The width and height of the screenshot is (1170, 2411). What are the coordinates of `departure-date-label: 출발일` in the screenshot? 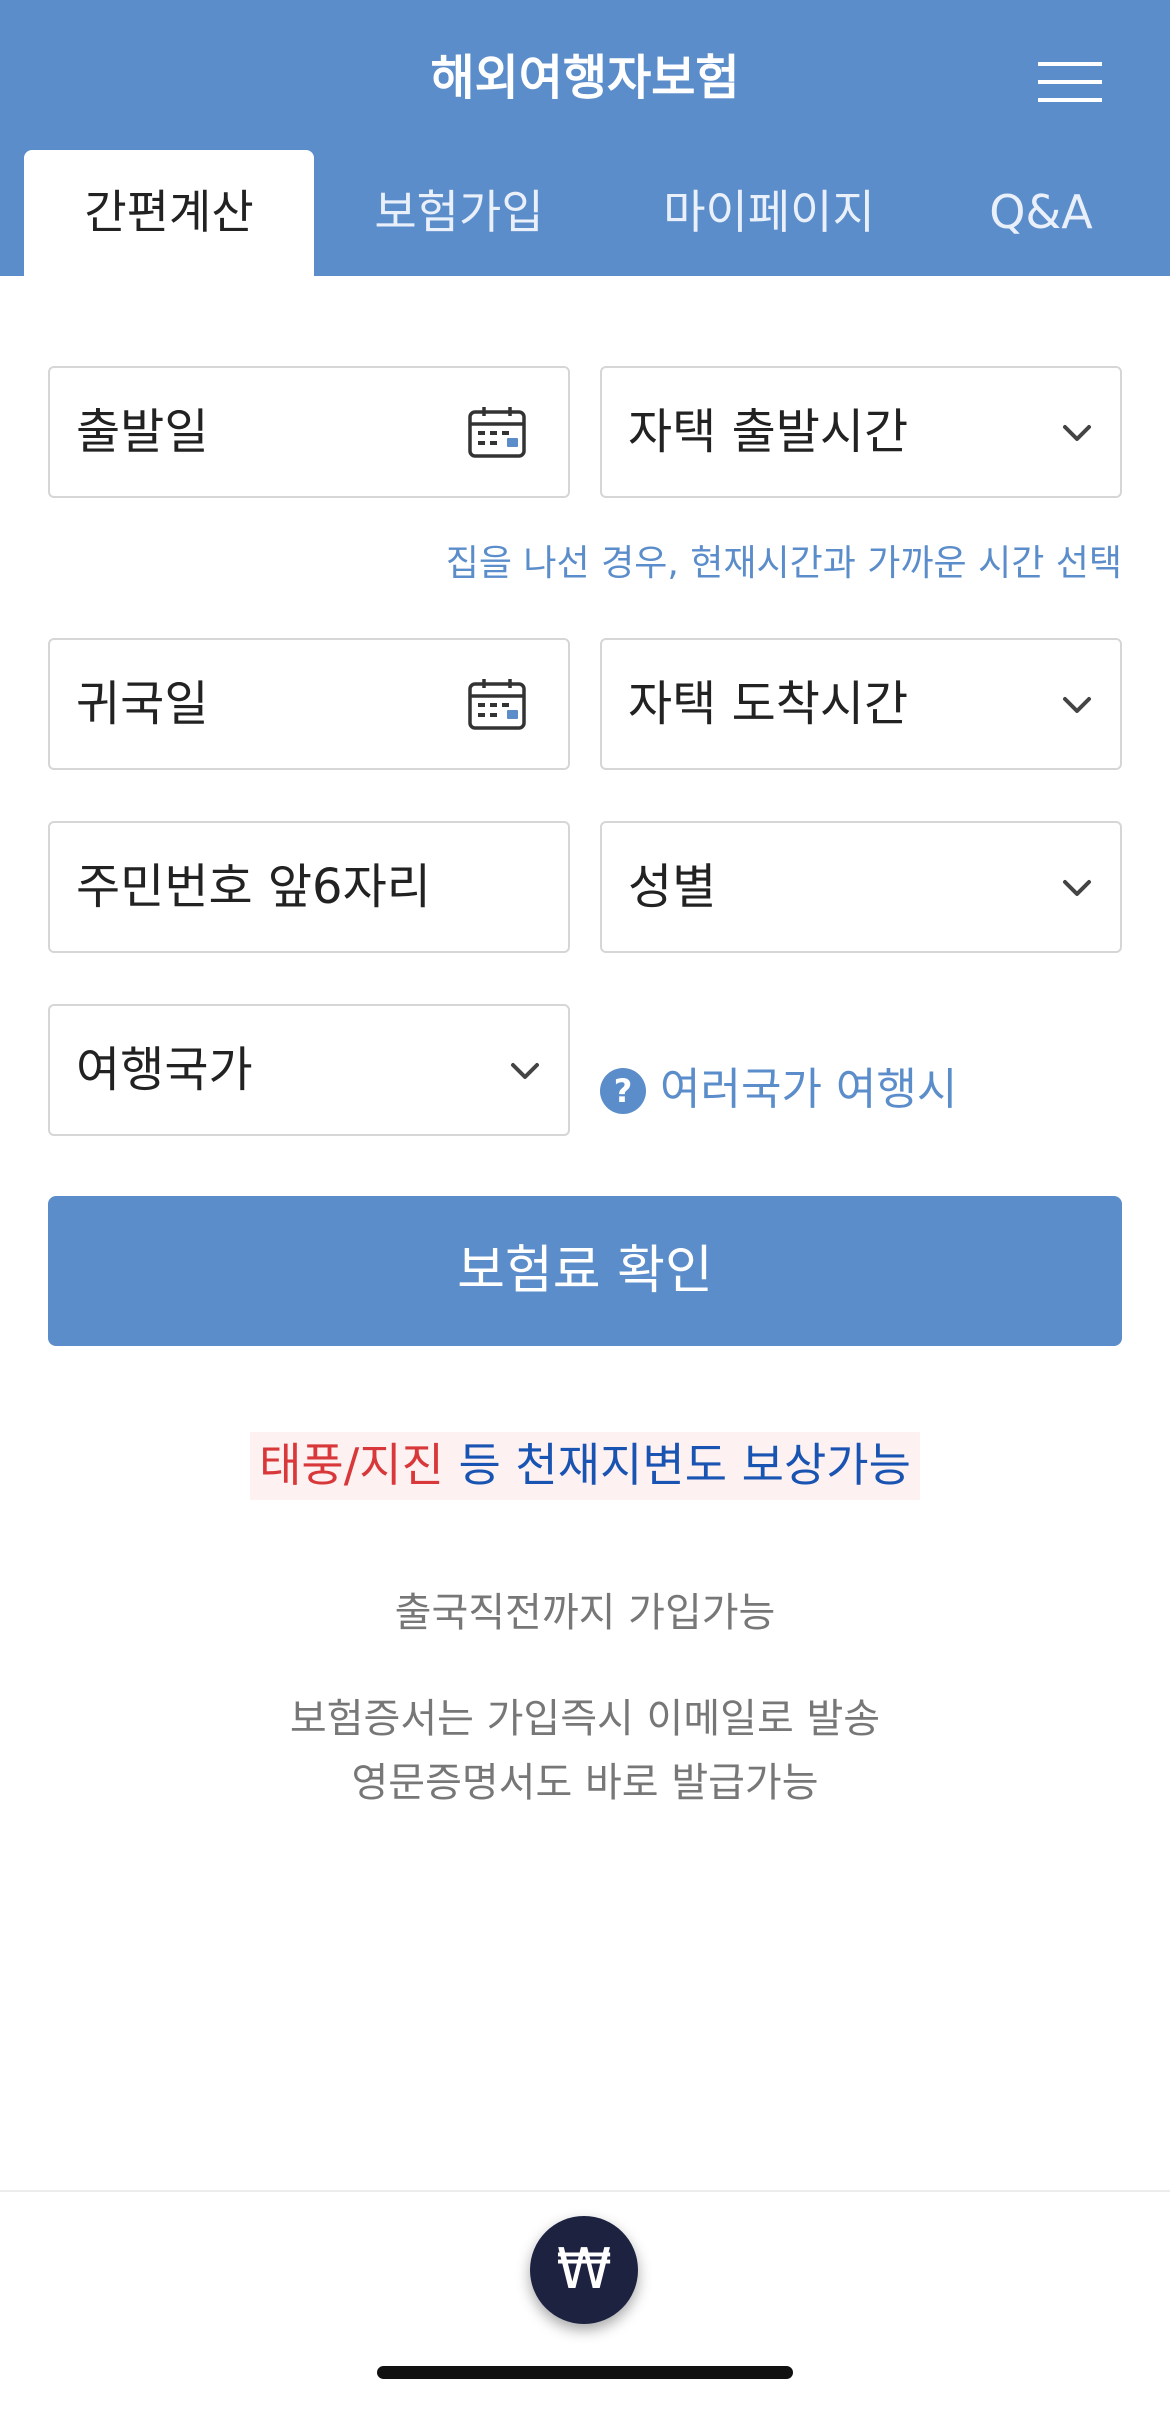 It's located at (142, 432).